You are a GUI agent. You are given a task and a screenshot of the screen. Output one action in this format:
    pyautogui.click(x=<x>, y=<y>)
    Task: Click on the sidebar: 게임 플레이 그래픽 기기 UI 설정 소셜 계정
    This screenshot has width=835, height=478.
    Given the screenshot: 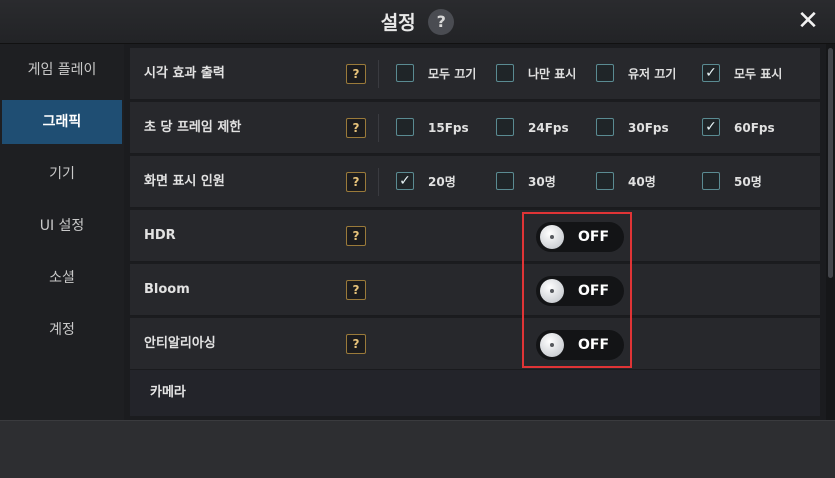 What is the action you would take?
    pyautogui.click(x=62, y=232)
    